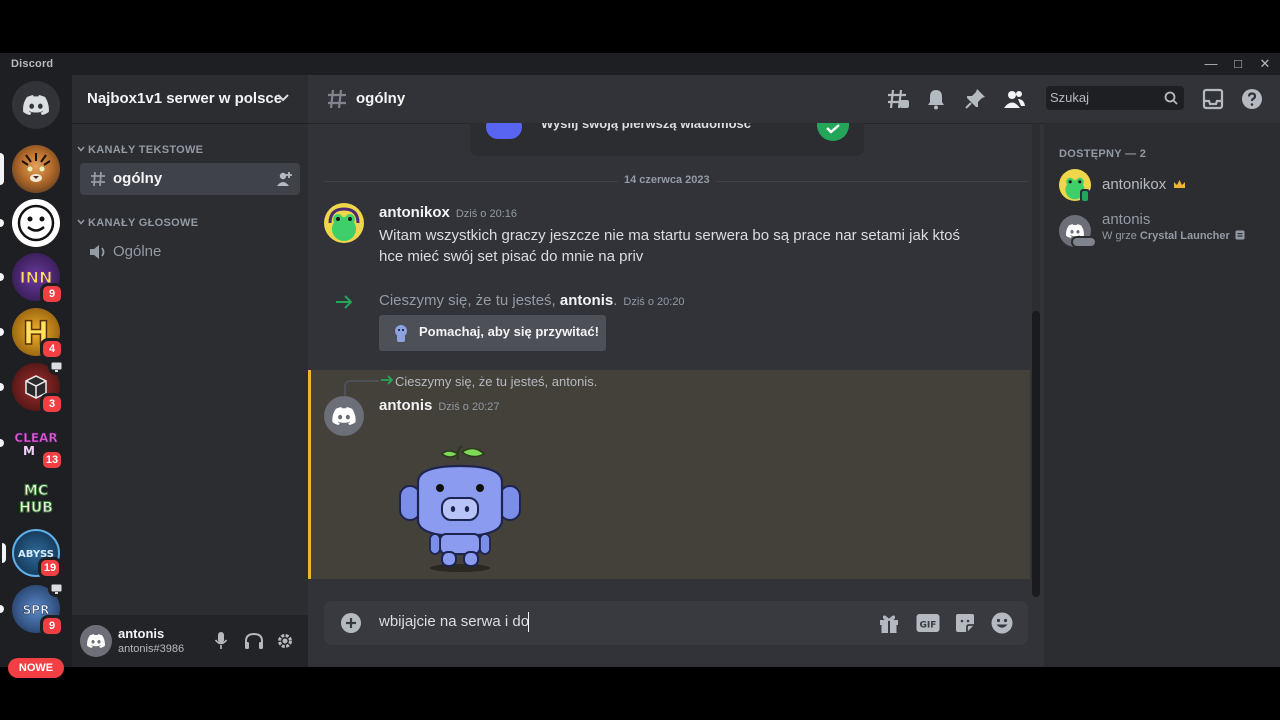  I want to click on headphones-icon, so click(254, 641).